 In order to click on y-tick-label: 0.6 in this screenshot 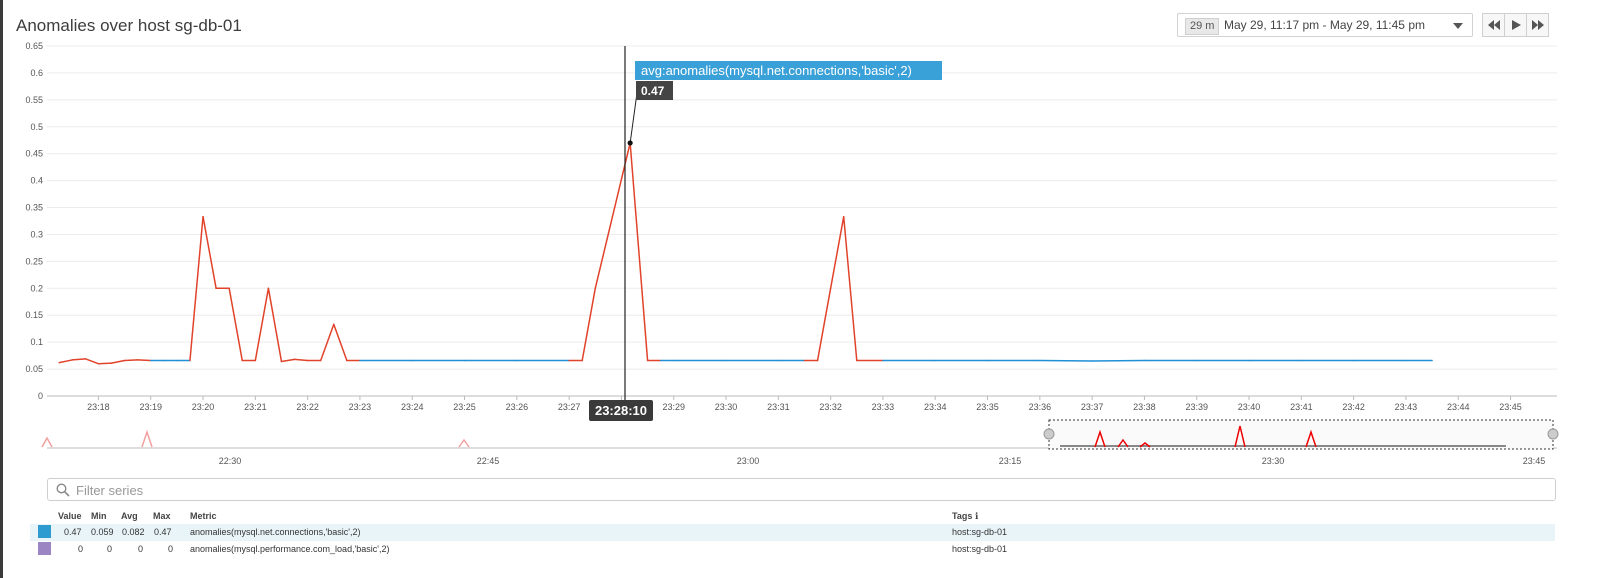, I will do `click(36, 73)`.